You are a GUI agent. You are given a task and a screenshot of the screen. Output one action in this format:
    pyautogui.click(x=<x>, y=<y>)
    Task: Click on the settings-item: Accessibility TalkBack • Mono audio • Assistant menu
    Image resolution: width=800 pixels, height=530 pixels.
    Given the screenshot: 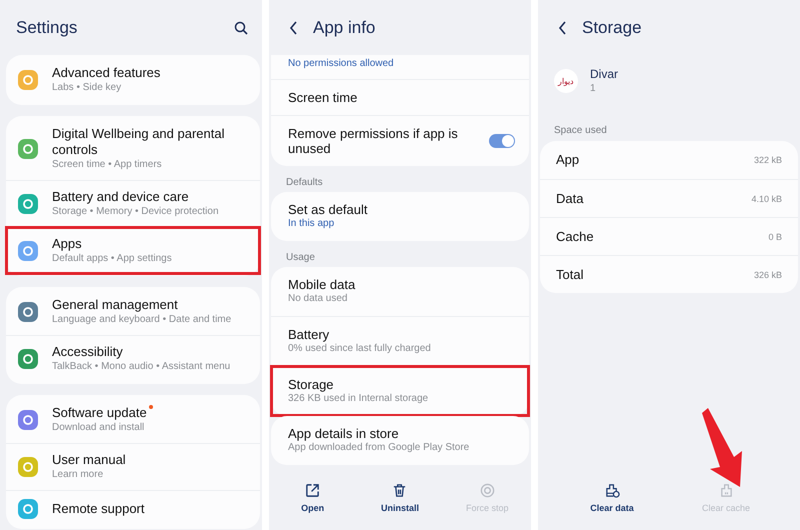 What is the action you would take?
    pyautogui.click(x=133, y=358)
    